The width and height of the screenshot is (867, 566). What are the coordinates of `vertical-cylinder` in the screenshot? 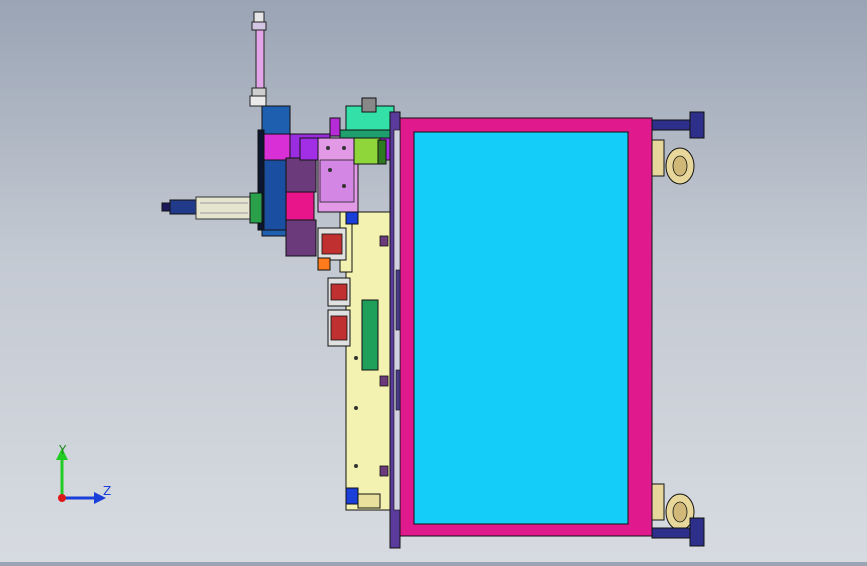 It's located at (258, 59).